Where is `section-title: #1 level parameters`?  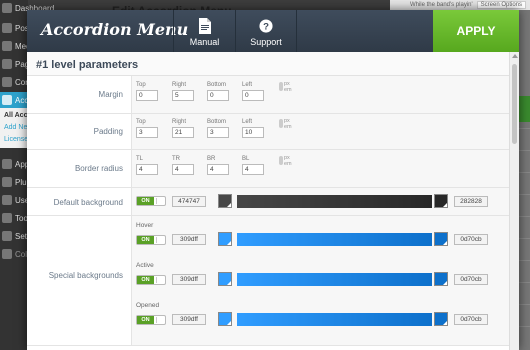
section-title: #1 level parameters is located at coordinates (268, 64).